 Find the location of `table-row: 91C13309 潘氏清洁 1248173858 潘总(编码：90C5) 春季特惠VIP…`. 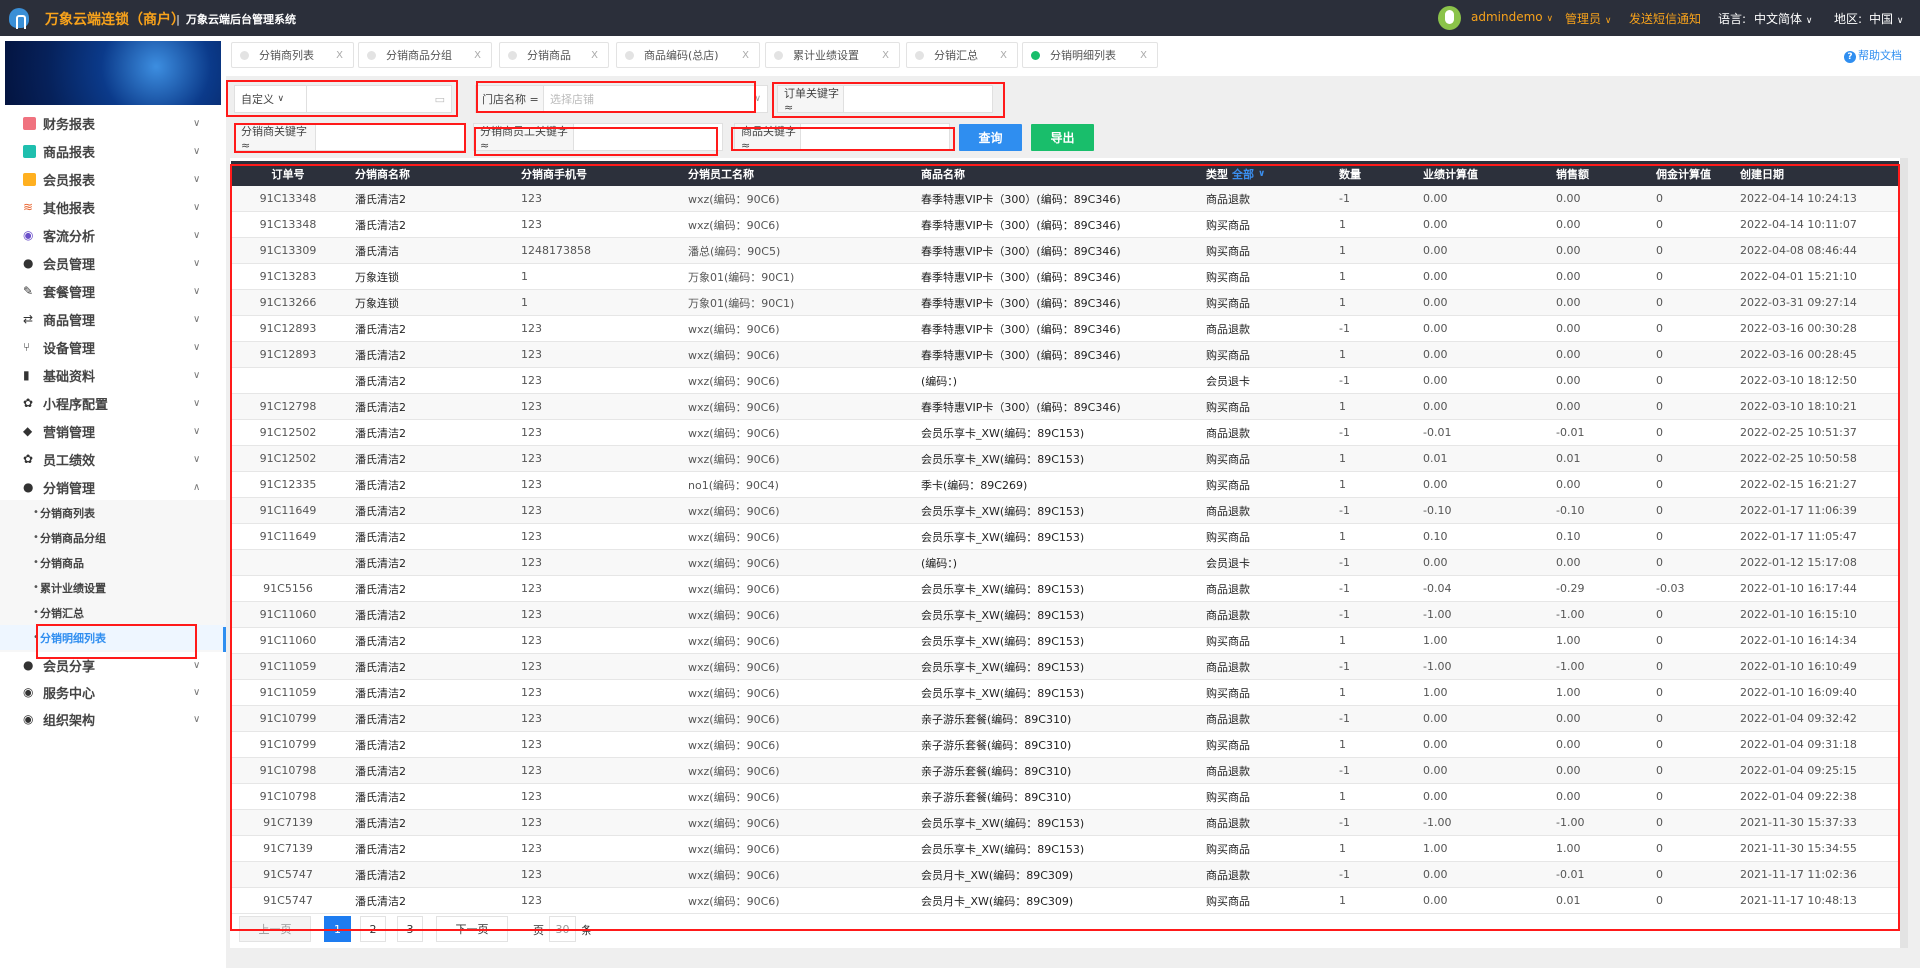

table-row: 91C13309 潘氏清洁 1248173858 潘总(编码：90C5) 春季特惠VIP… is located at coordinates (1065, 251).